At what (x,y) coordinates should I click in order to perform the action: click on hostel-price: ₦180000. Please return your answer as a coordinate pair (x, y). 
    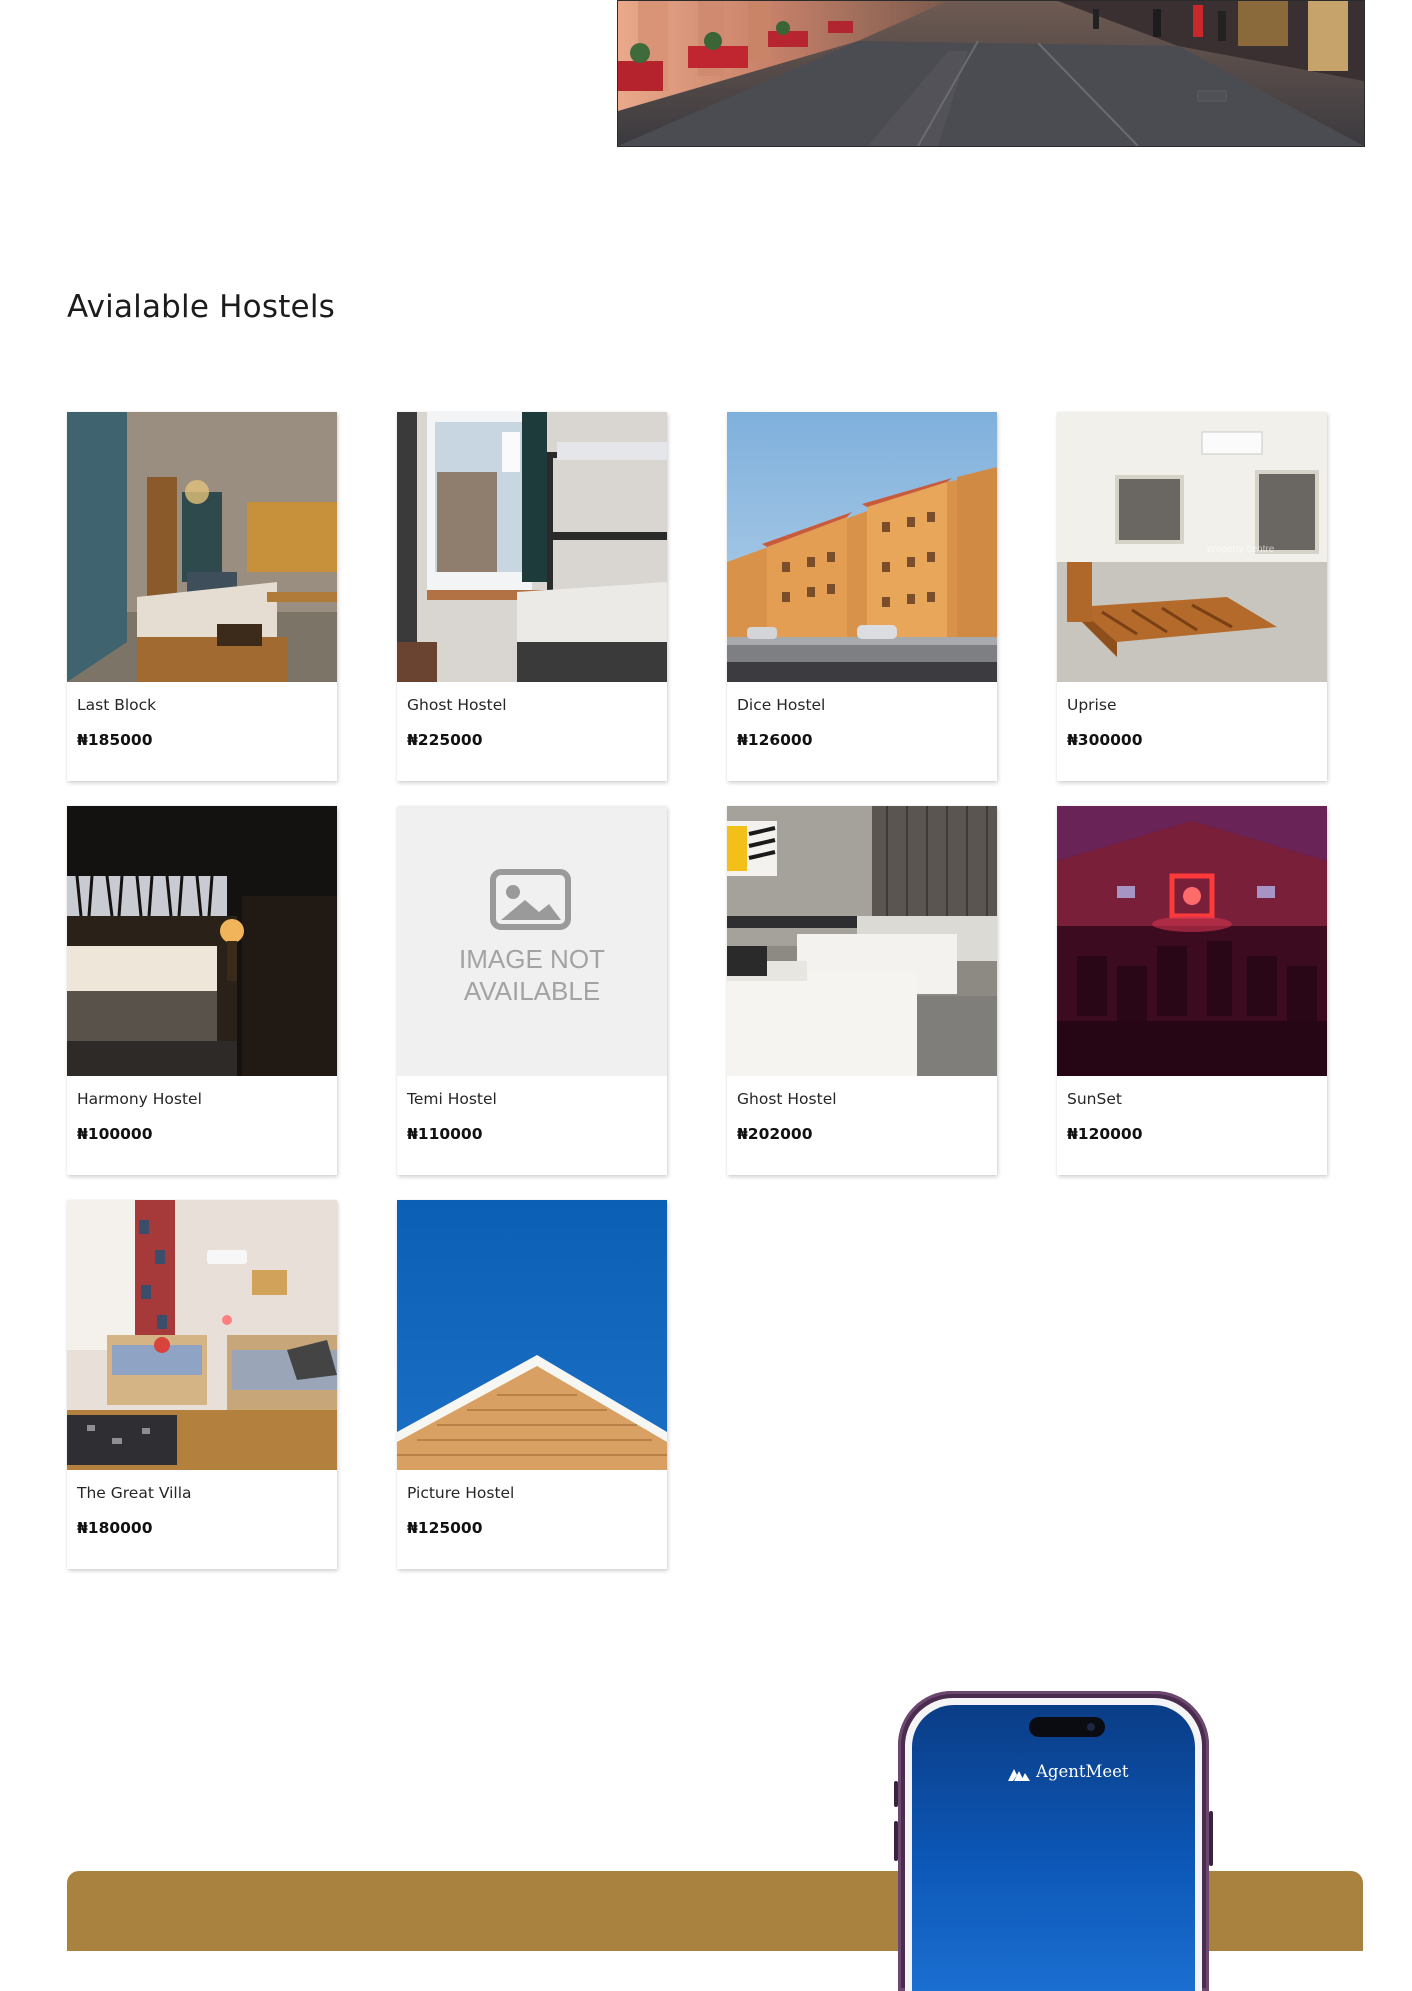
    Looking at the image, I should click on (115, 1528).